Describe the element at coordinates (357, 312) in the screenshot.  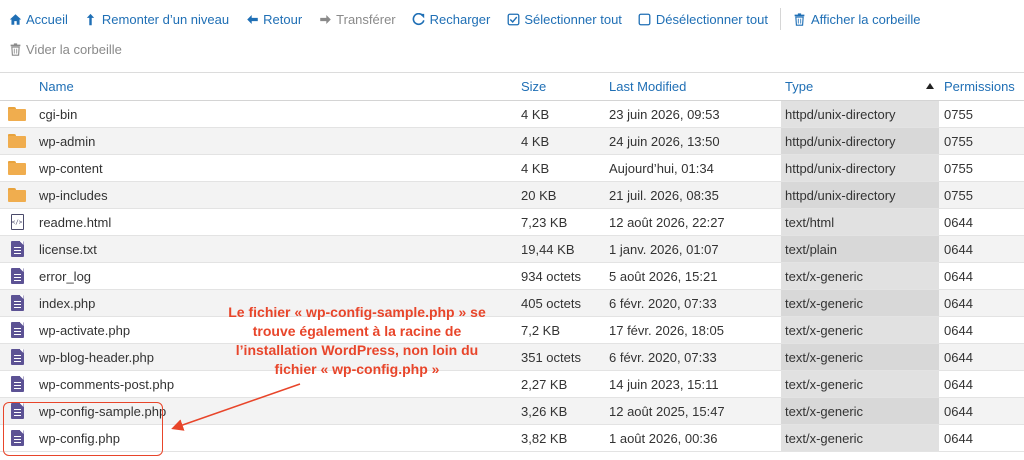
I see `annotation-line: Le fichier « wp-config-sample.php » se` at that location.